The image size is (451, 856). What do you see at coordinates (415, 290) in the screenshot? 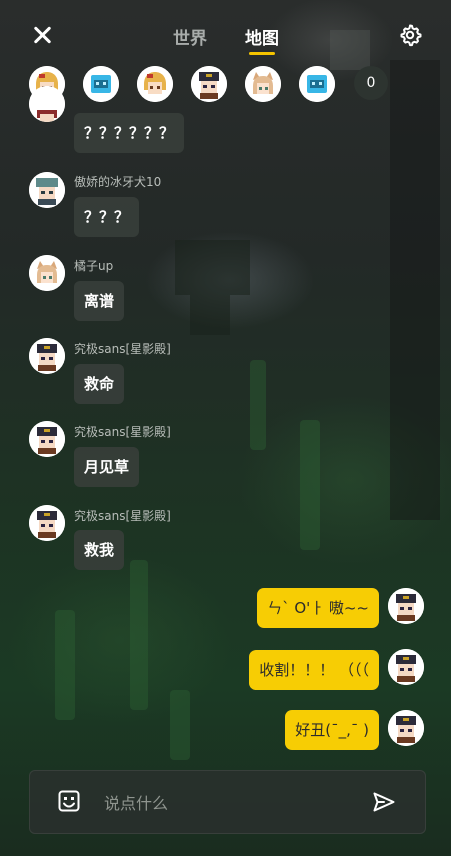
I see `background-pillar` at bounding box center [415, 290].